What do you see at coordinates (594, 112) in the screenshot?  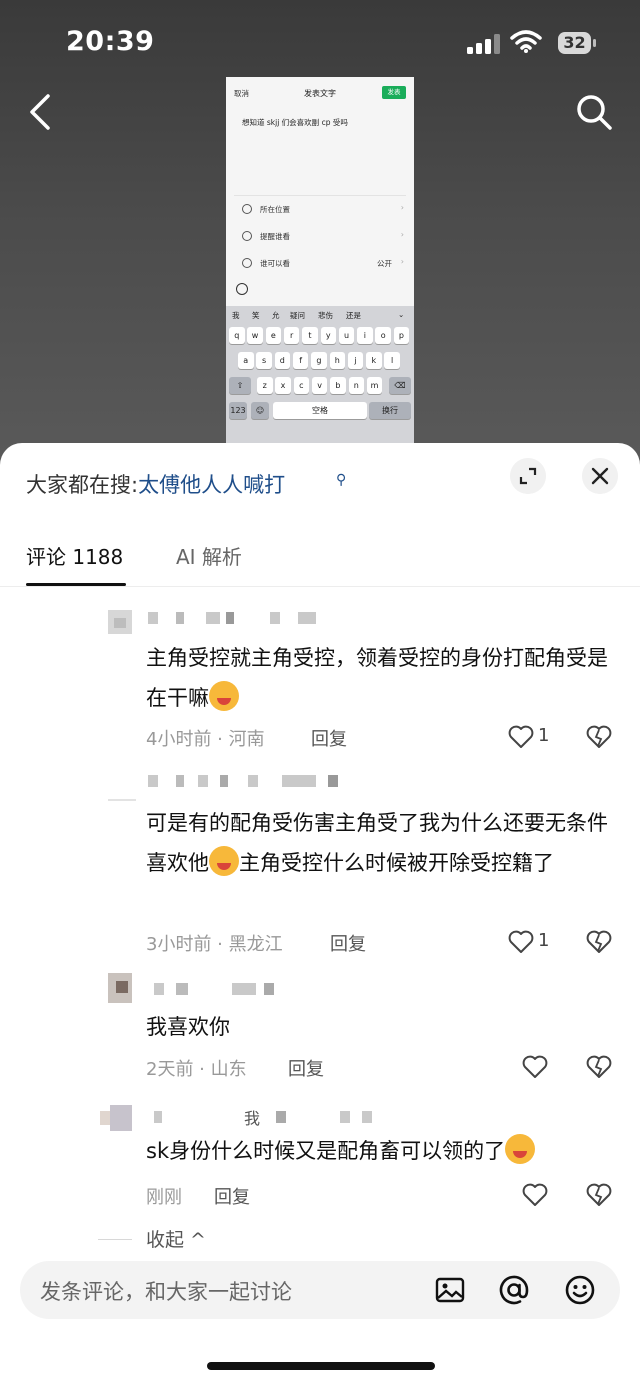 I see `search-icon` at bounding box center [594, 112].